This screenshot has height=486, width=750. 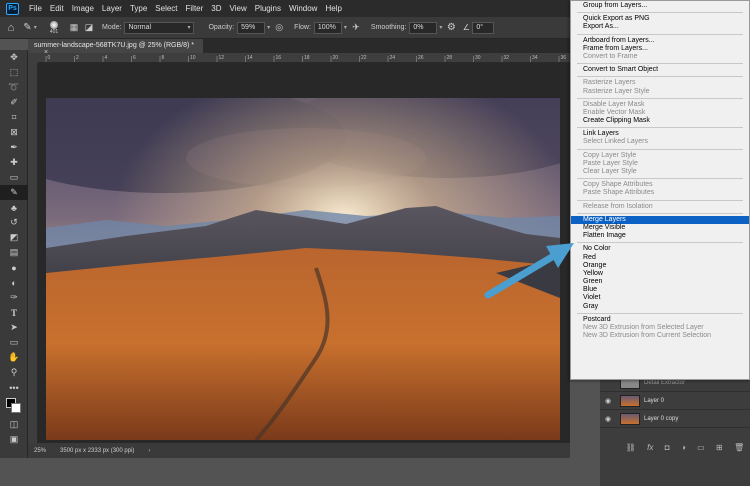 I want to click on status-arrow-icon: ›, so click(x=149, y=451).